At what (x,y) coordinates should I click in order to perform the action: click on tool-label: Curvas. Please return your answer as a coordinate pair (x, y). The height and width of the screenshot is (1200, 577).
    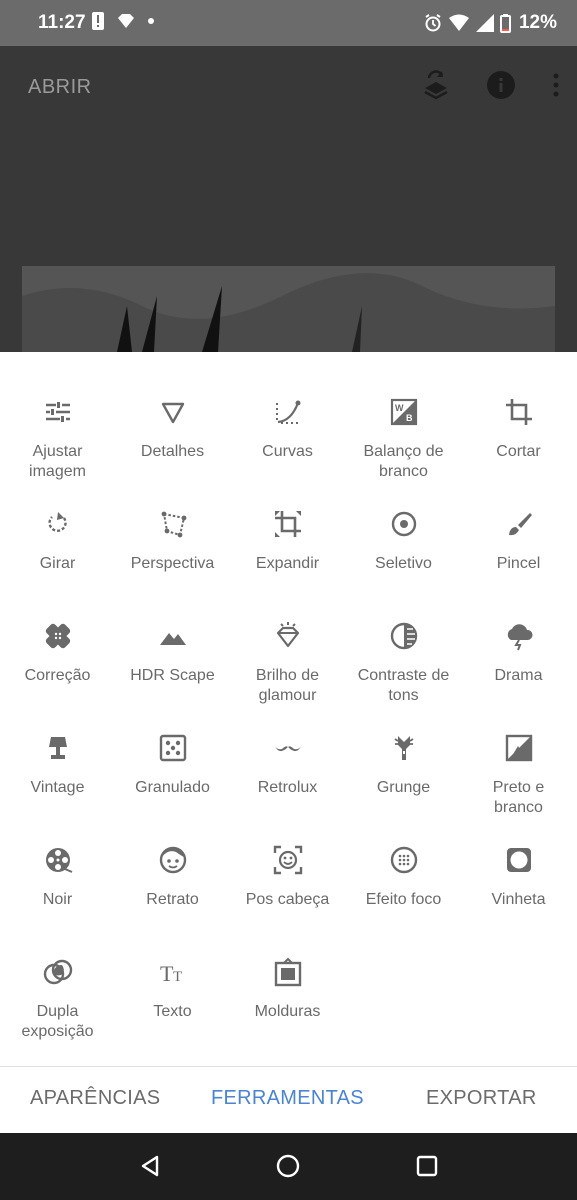
    Looking at the image, I should click on (287, 451).